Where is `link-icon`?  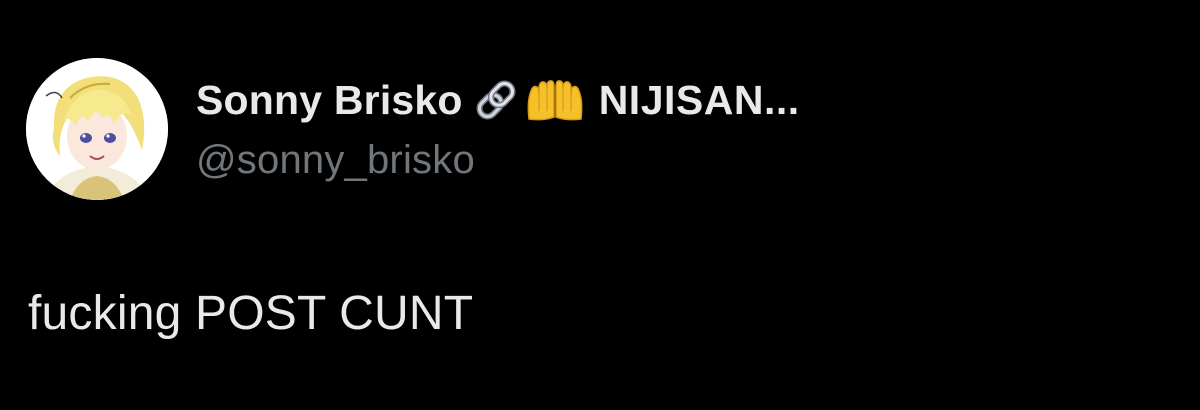 link-icon is located at coordinates (496, 100).